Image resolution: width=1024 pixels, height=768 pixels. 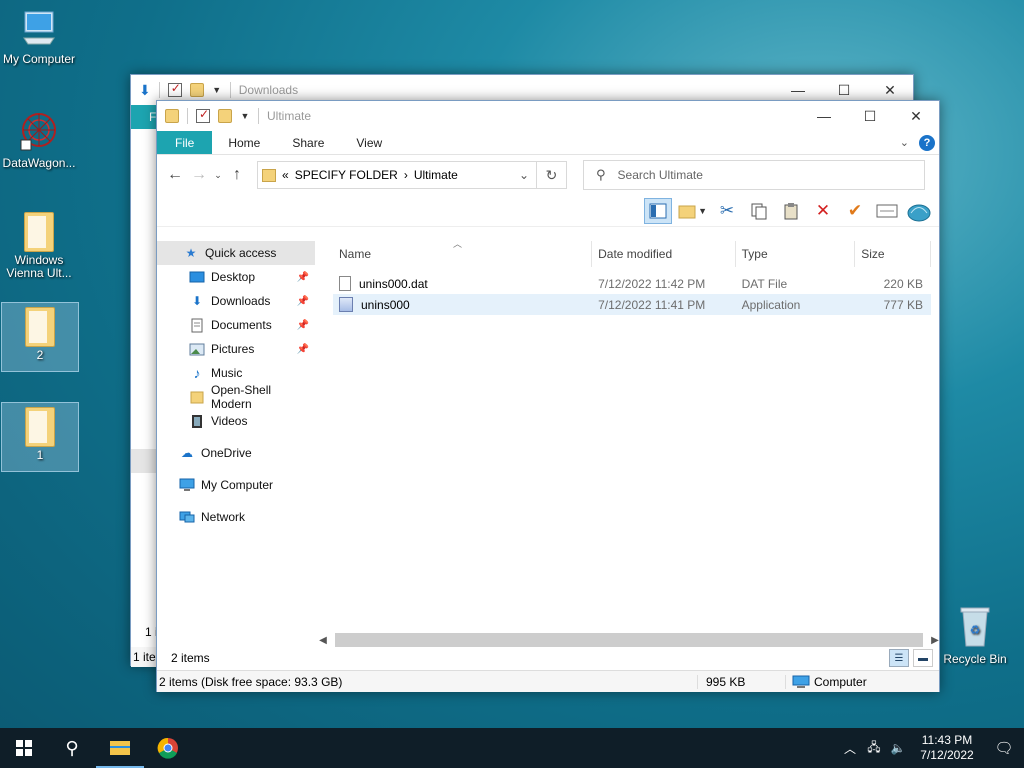 What do you see at coordinates (308, 142) in the screenshot?
I see `tab-share: Share` at bounding box center [308, 142].